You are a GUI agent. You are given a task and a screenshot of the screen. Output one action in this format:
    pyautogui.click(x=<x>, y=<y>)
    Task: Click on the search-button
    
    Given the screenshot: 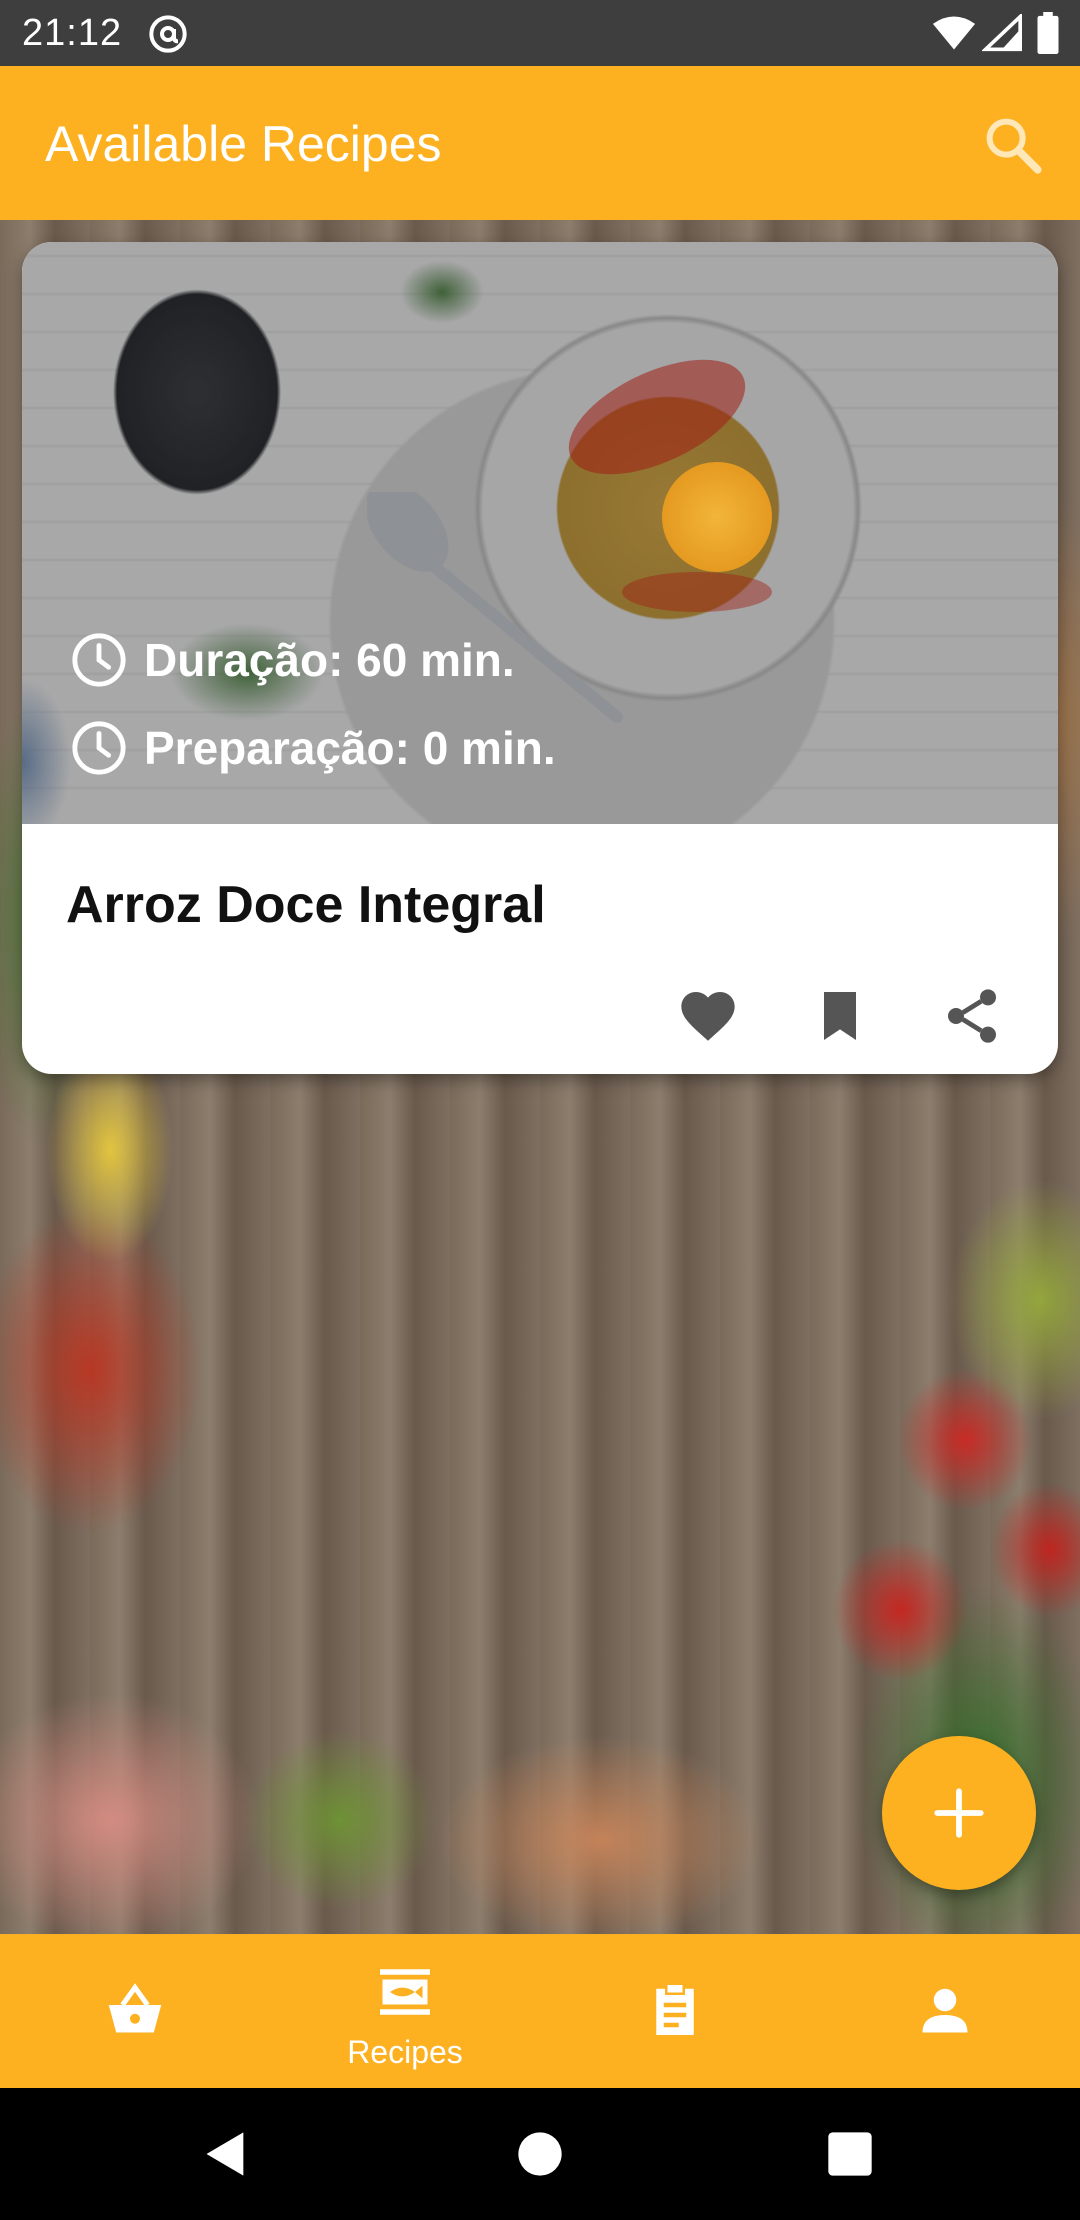 What is the action you would take?
    pyautogui.click(x=1013, y=145)
    